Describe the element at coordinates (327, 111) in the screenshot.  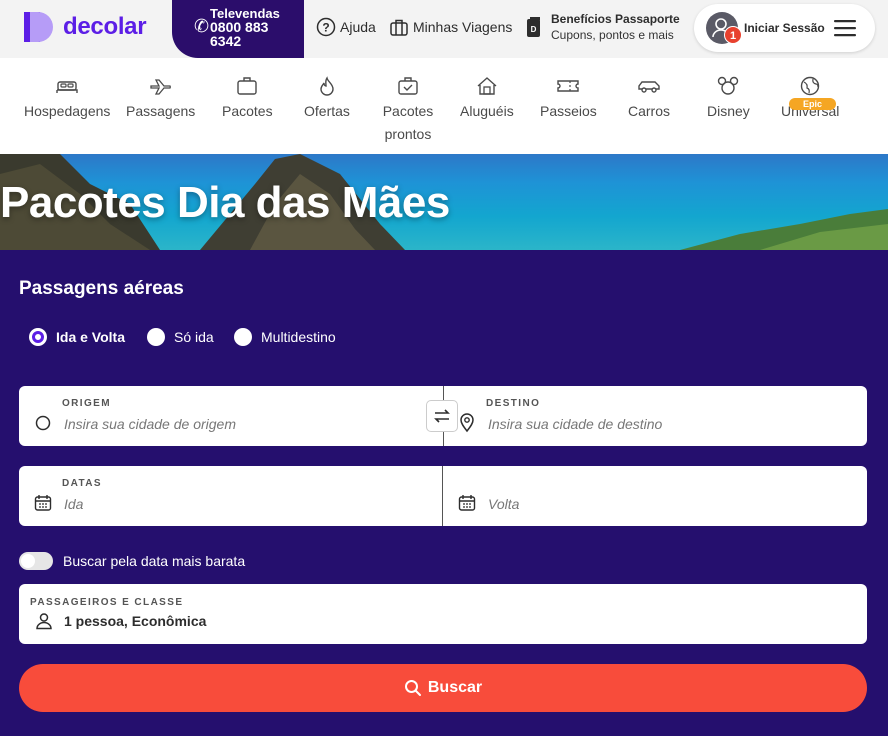
I see `nav-label: Ofertas` at that location.